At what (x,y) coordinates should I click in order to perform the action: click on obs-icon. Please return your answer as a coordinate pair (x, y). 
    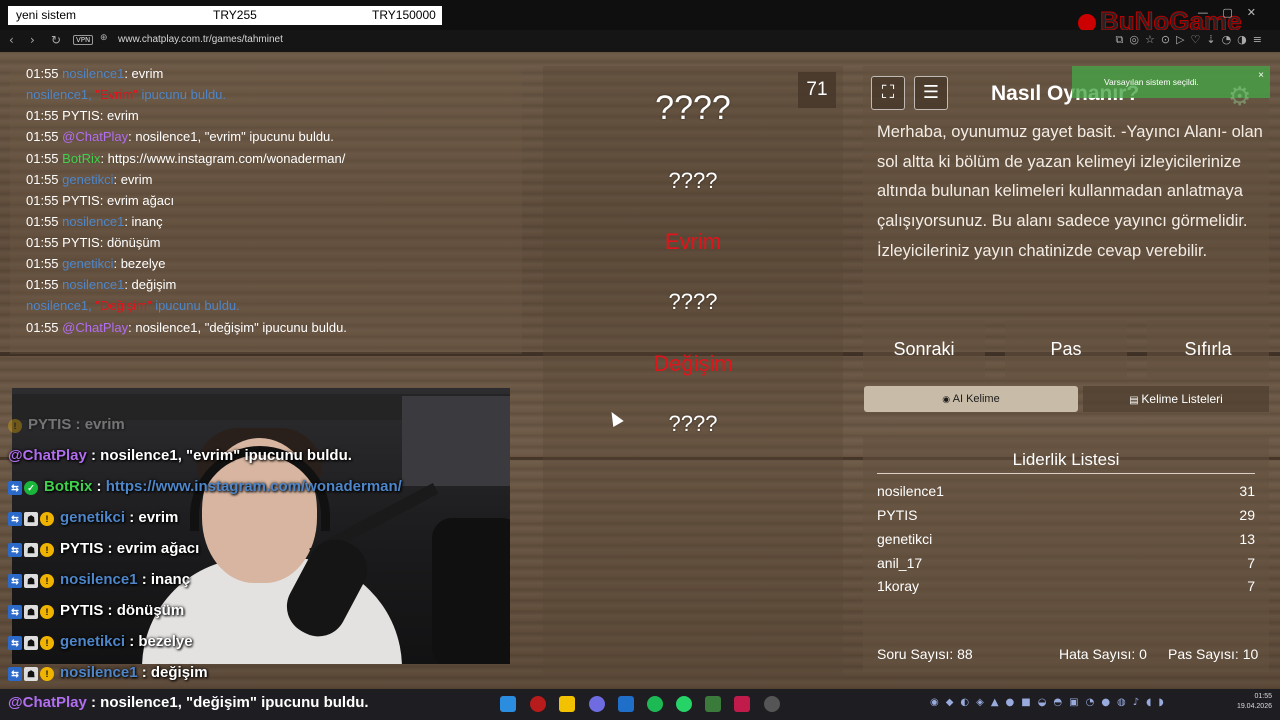
    Looking at the image, I should click on (772, 704).